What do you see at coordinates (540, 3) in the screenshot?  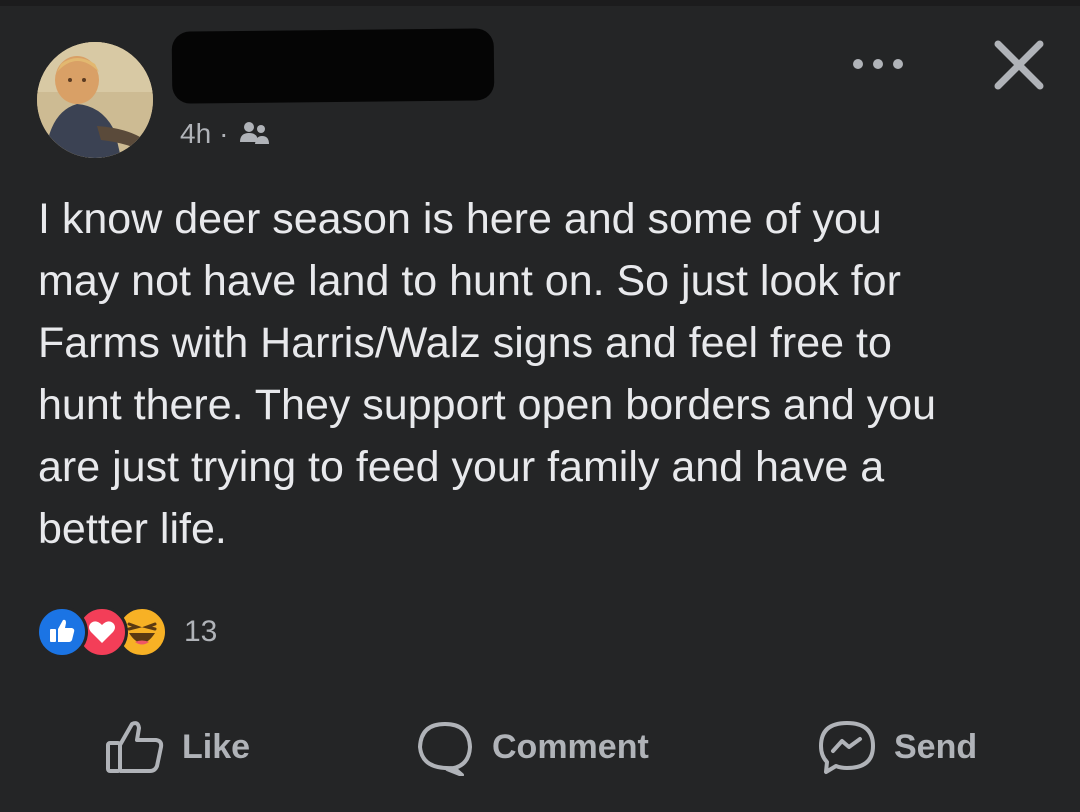 I see `top-edge` at bounding box center [540, 3].